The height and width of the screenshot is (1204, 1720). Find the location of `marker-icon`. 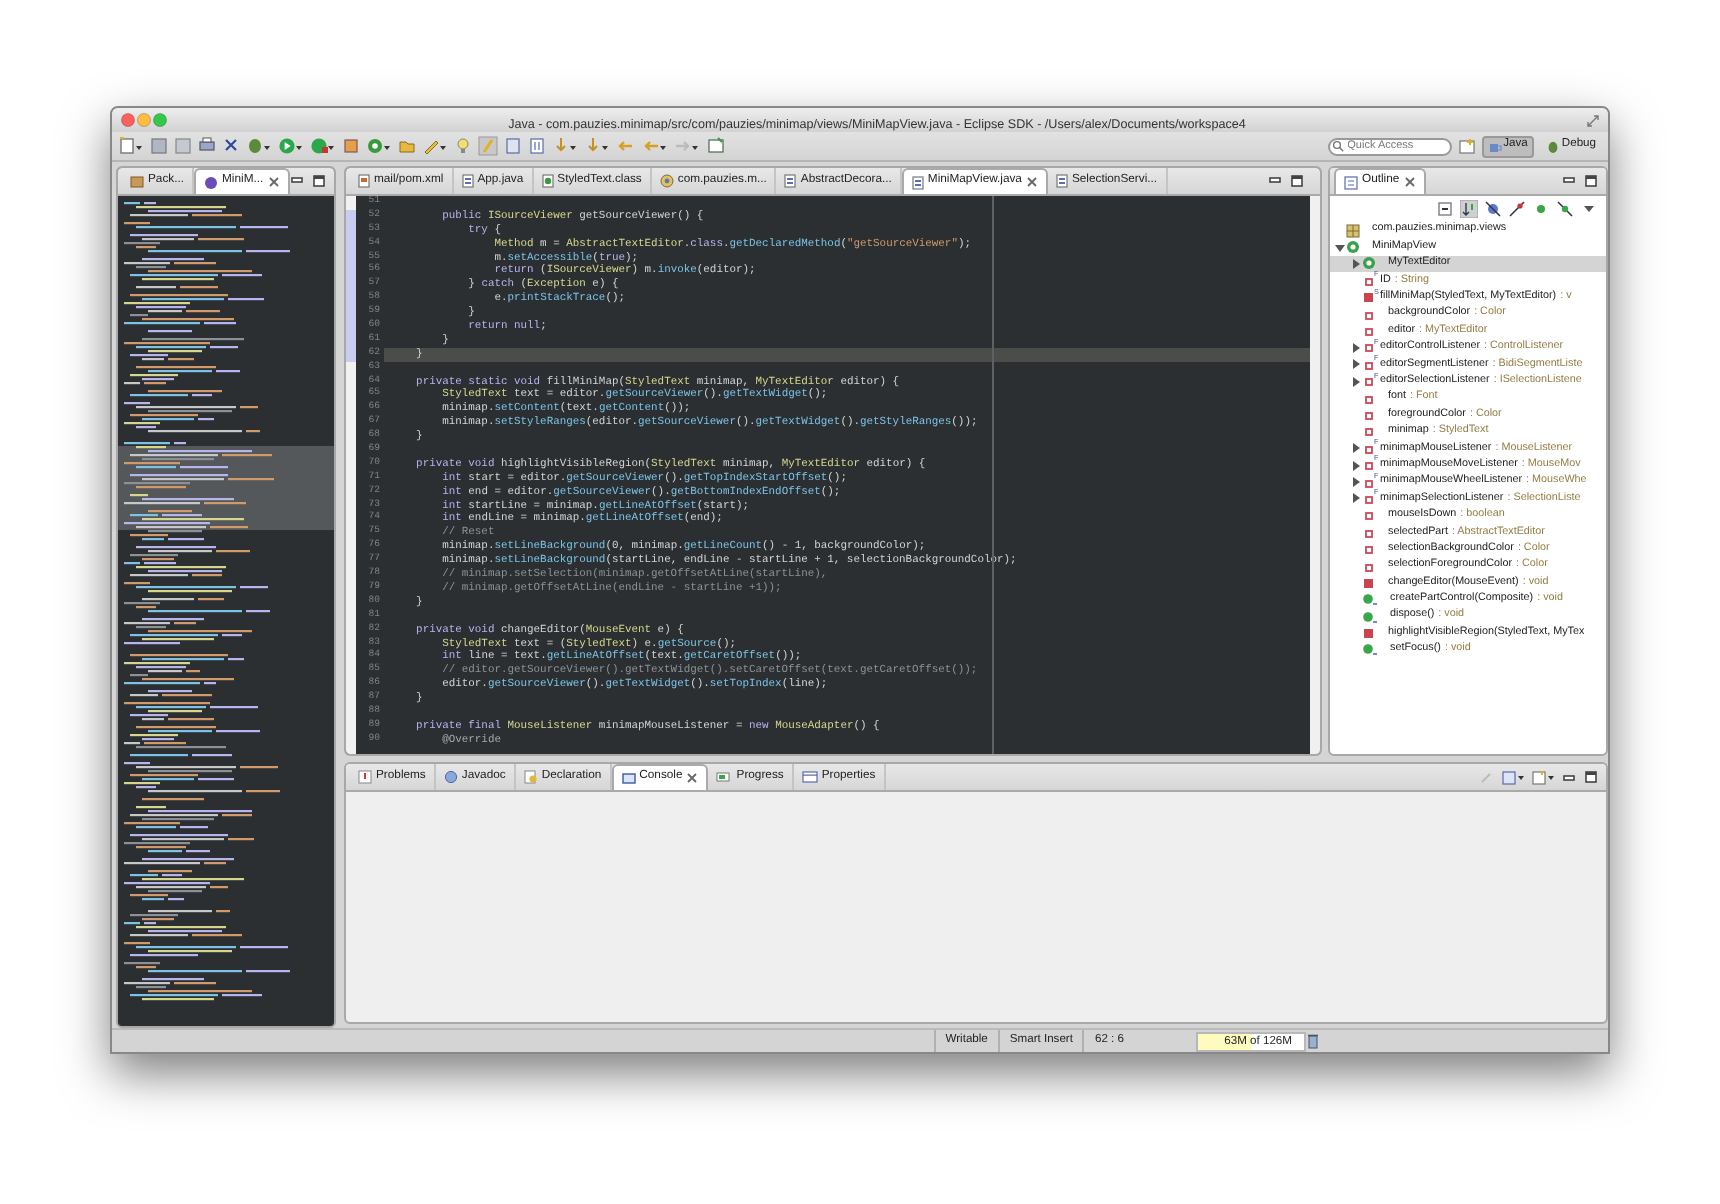

marker-icon is located at coordinates (488, 146).